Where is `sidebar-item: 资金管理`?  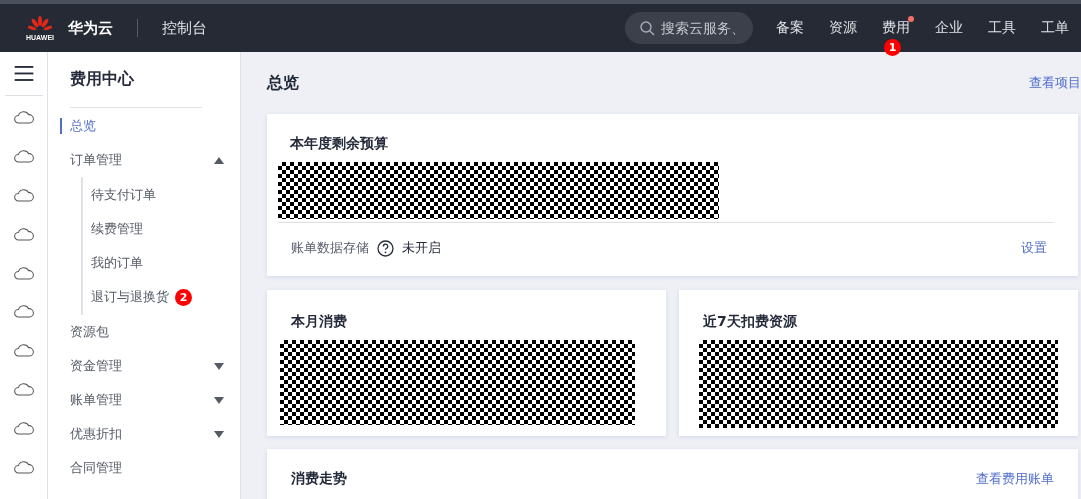
sidebar-item: 资金管理 is located at coordinates (150, 366).